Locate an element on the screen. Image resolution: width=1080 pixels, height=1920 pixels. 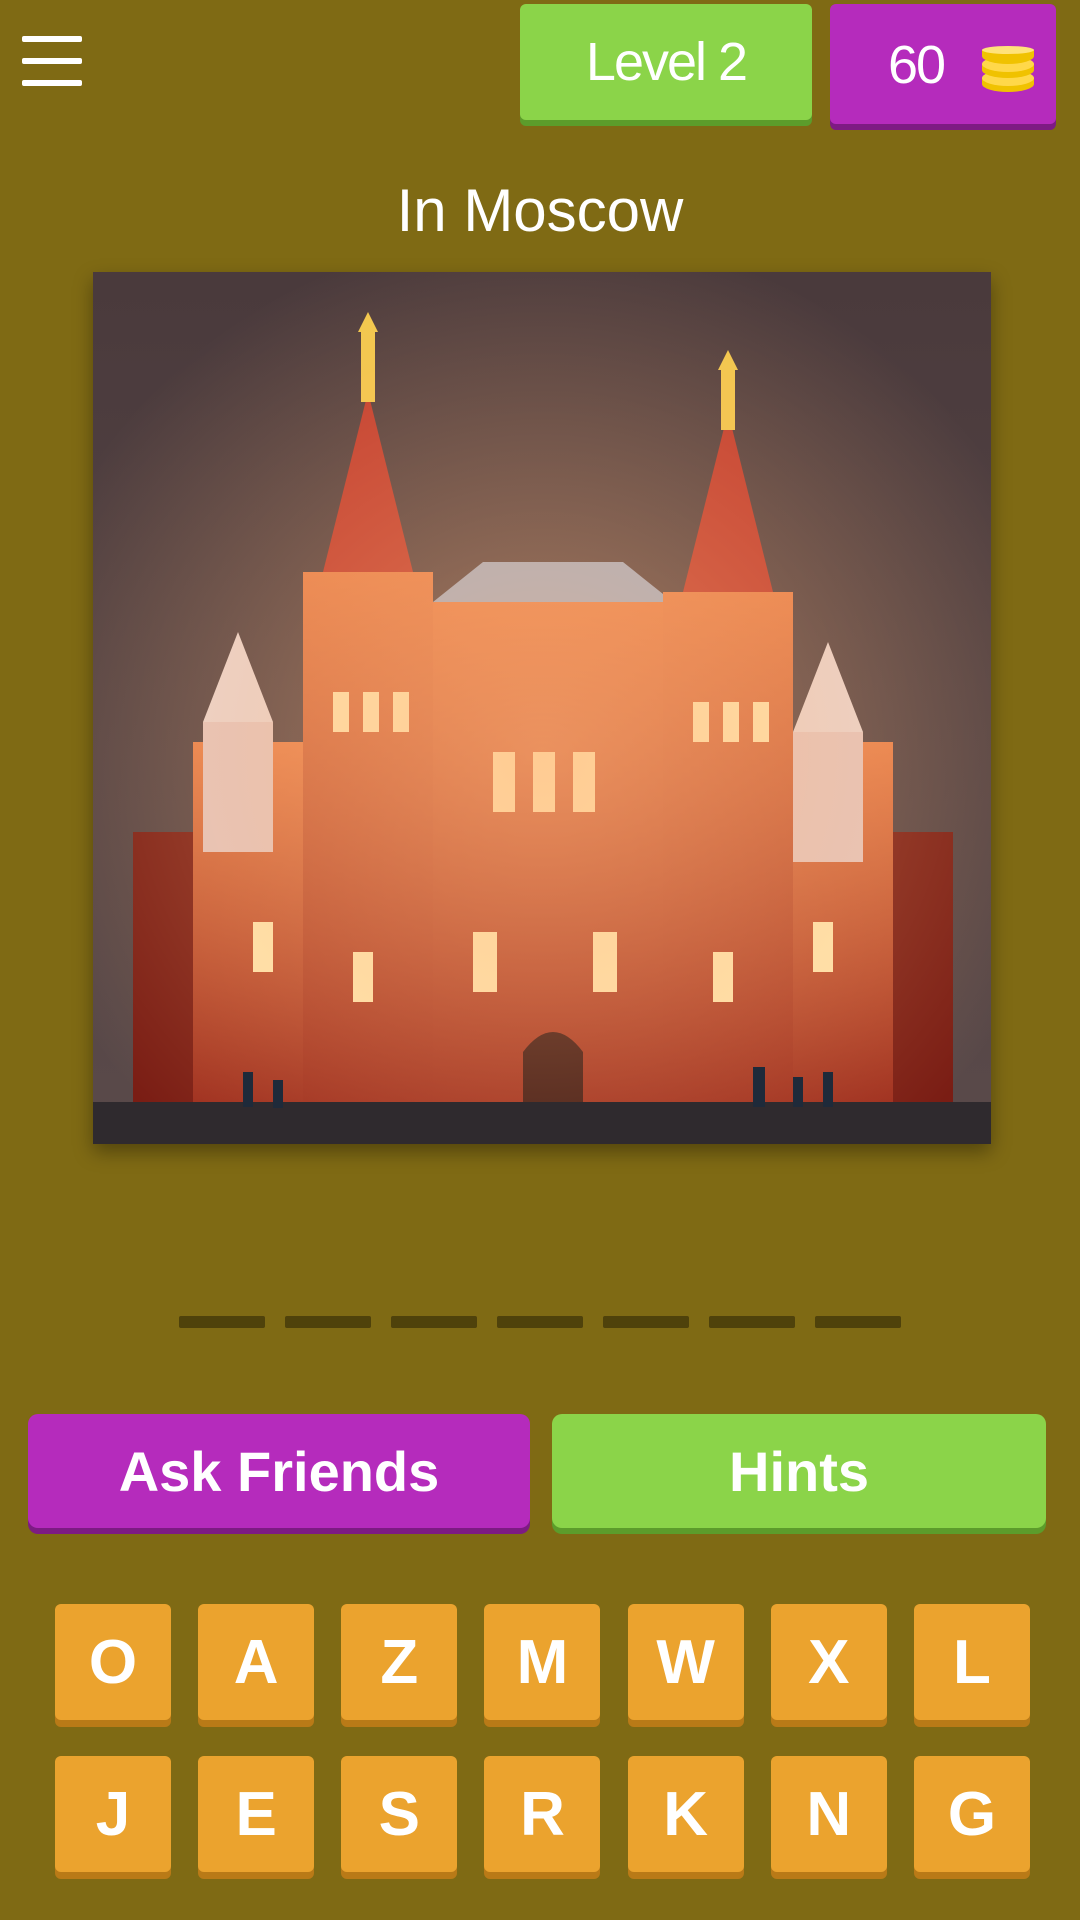
answer-slots is located at coordinates (540, 1322).